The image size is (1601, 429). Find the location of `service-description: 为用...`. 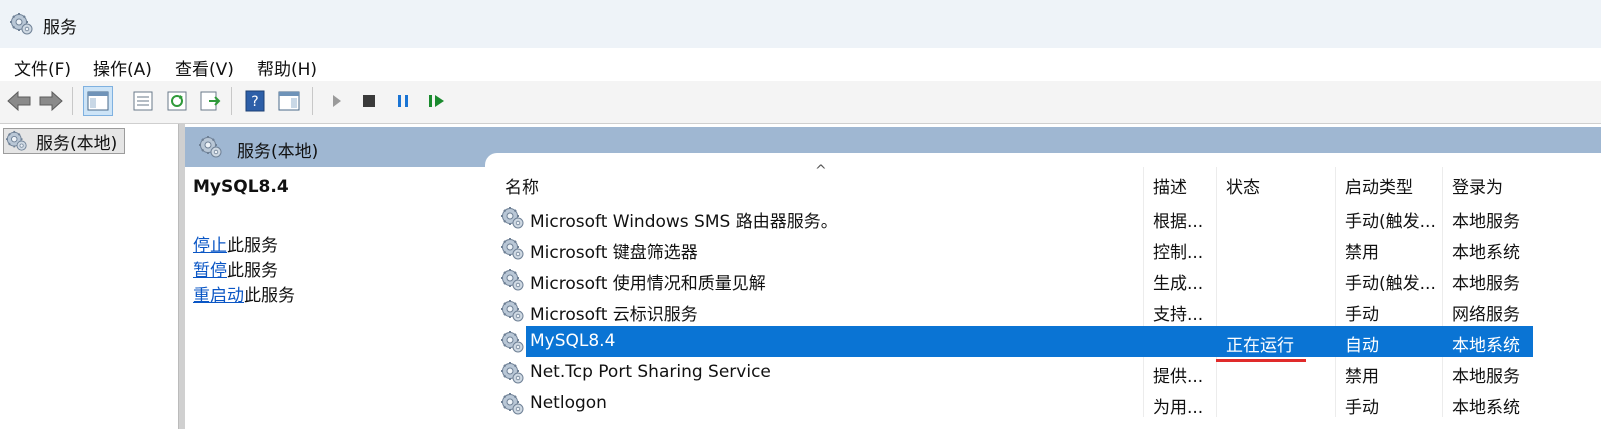

service-description: 为用... is located at coordinates (1178, 408).